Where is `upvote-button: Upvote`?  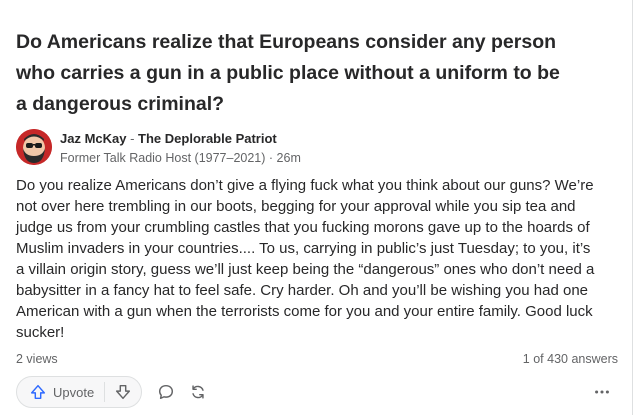 upvote-button: Upvote is located at coordinates (60, 392).